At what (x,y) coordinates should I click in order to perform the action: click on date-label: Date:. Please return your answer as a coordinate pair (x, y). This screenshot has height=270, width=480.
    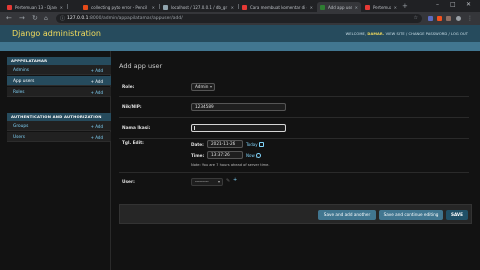
    Looking at the image, I should click on (197, 144).